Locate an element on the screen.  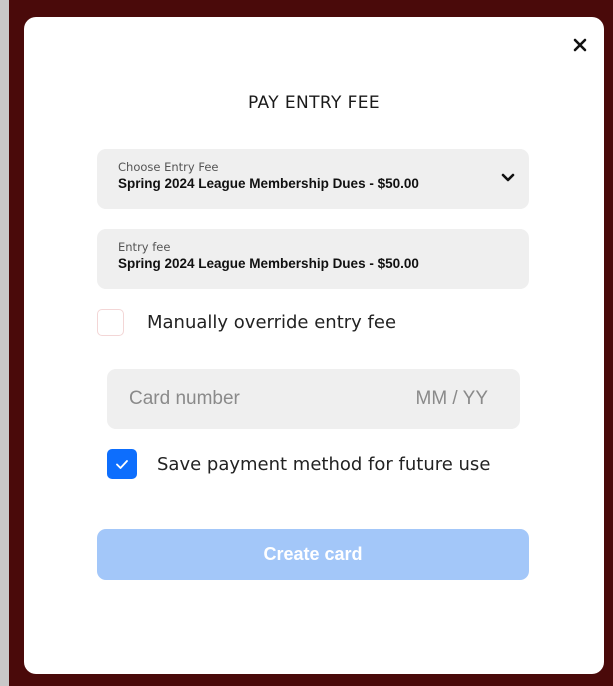
card-input-group is located at coordinates (313, 399).